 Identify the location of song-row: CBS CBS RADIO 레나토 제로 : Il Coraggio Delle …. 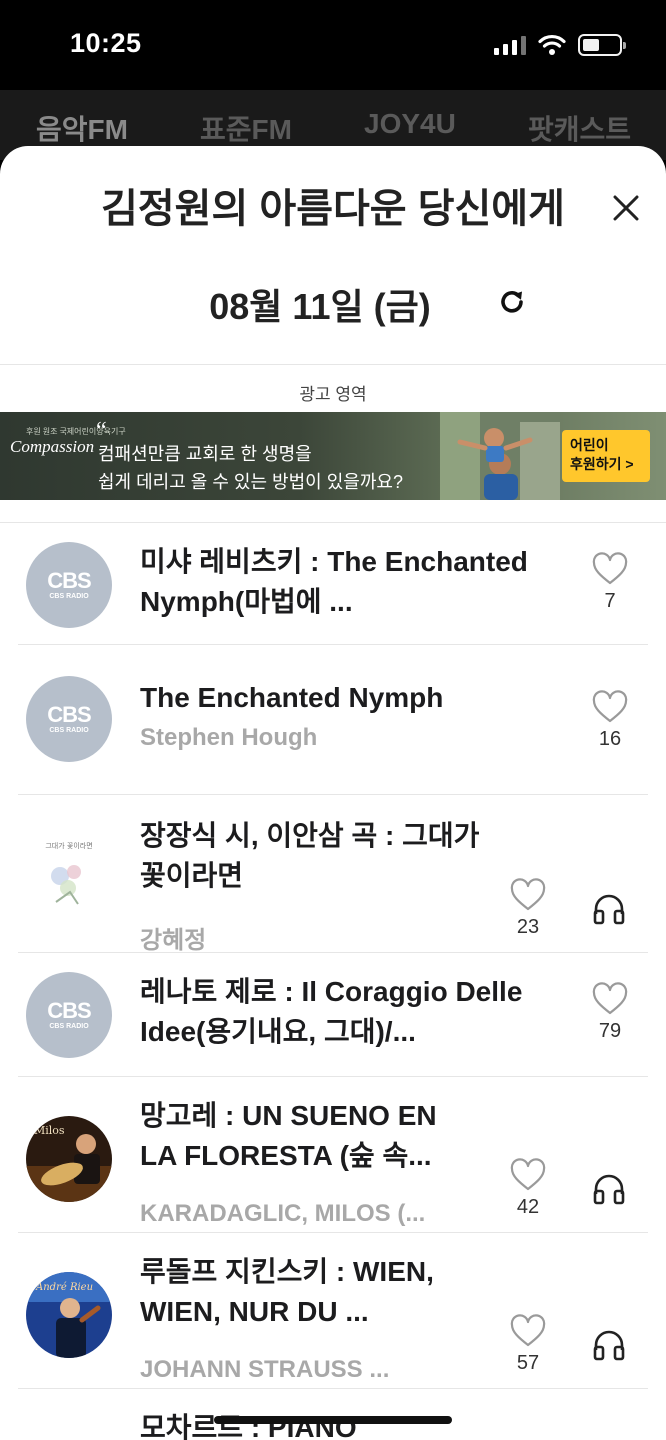
(333, 1014).